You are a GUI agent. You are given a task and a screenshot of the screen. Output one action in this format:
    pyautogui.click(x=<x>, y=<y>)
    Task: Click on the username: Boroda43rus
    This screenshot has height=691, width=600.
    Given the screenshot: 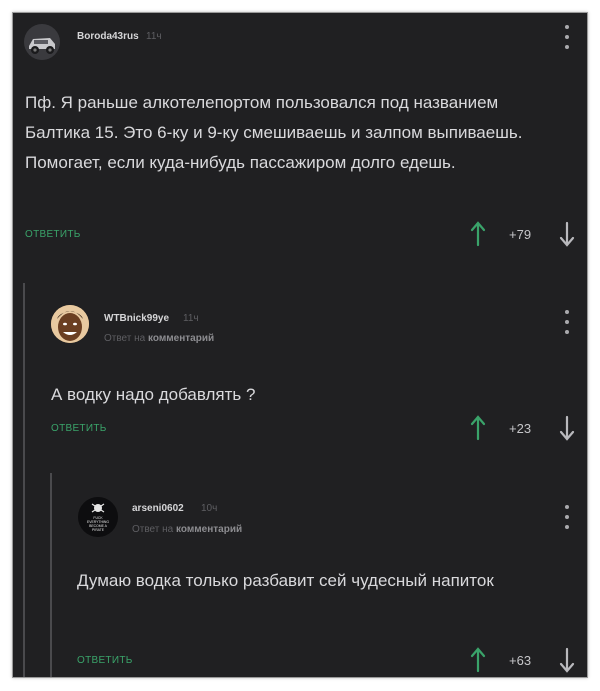 What is the action you would take?
    pyautogui.click(x=108, y=36)
    